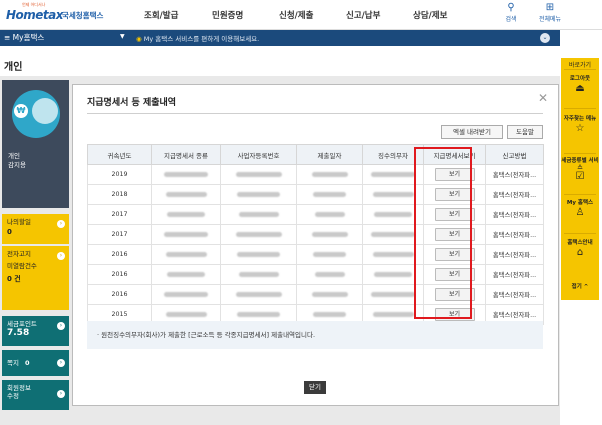 The width and height of the screenshot is (602, 425). I want to click on page-title: 개인, so click(13, 67).